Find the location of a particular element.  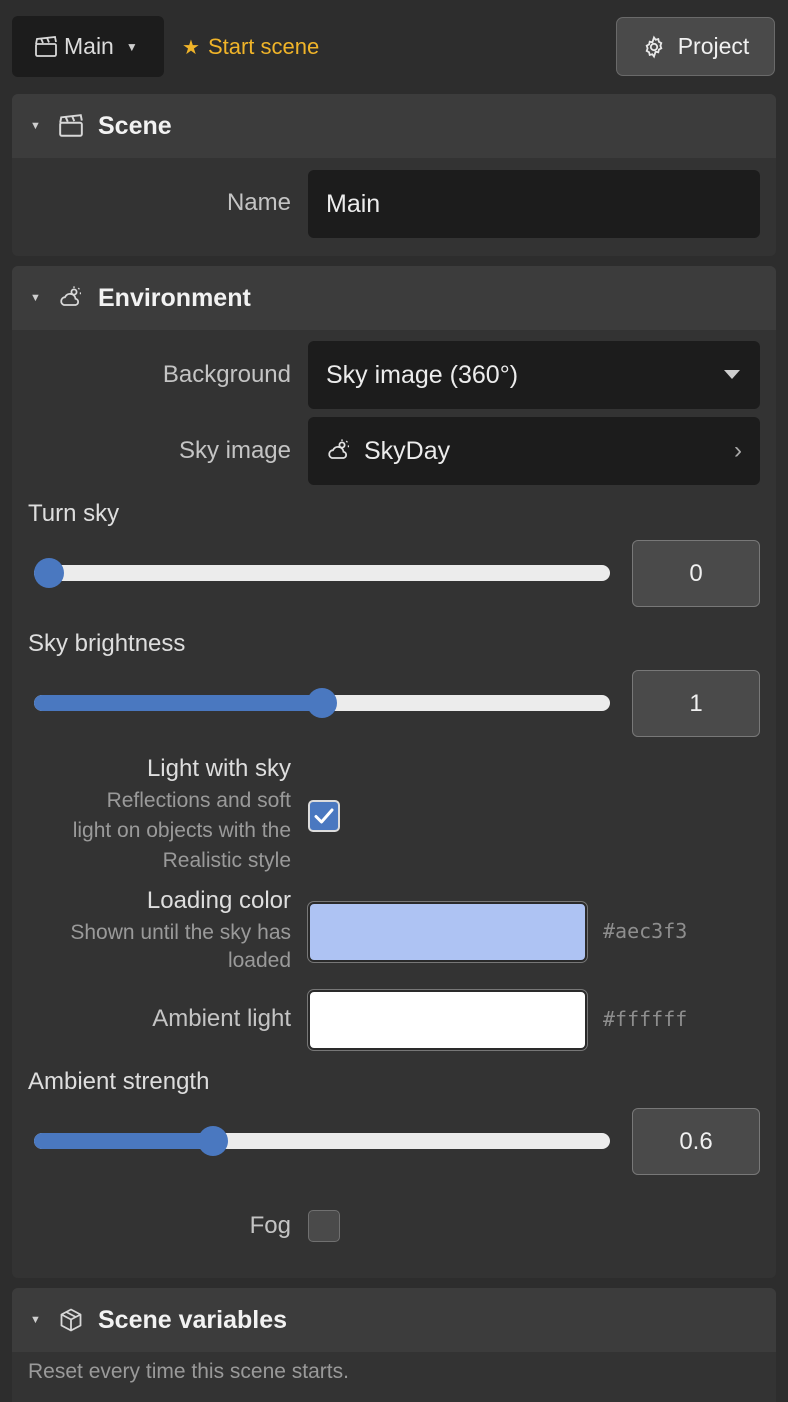

sky-brightness-label: Sky brightness is located at coordinates (107, 643).